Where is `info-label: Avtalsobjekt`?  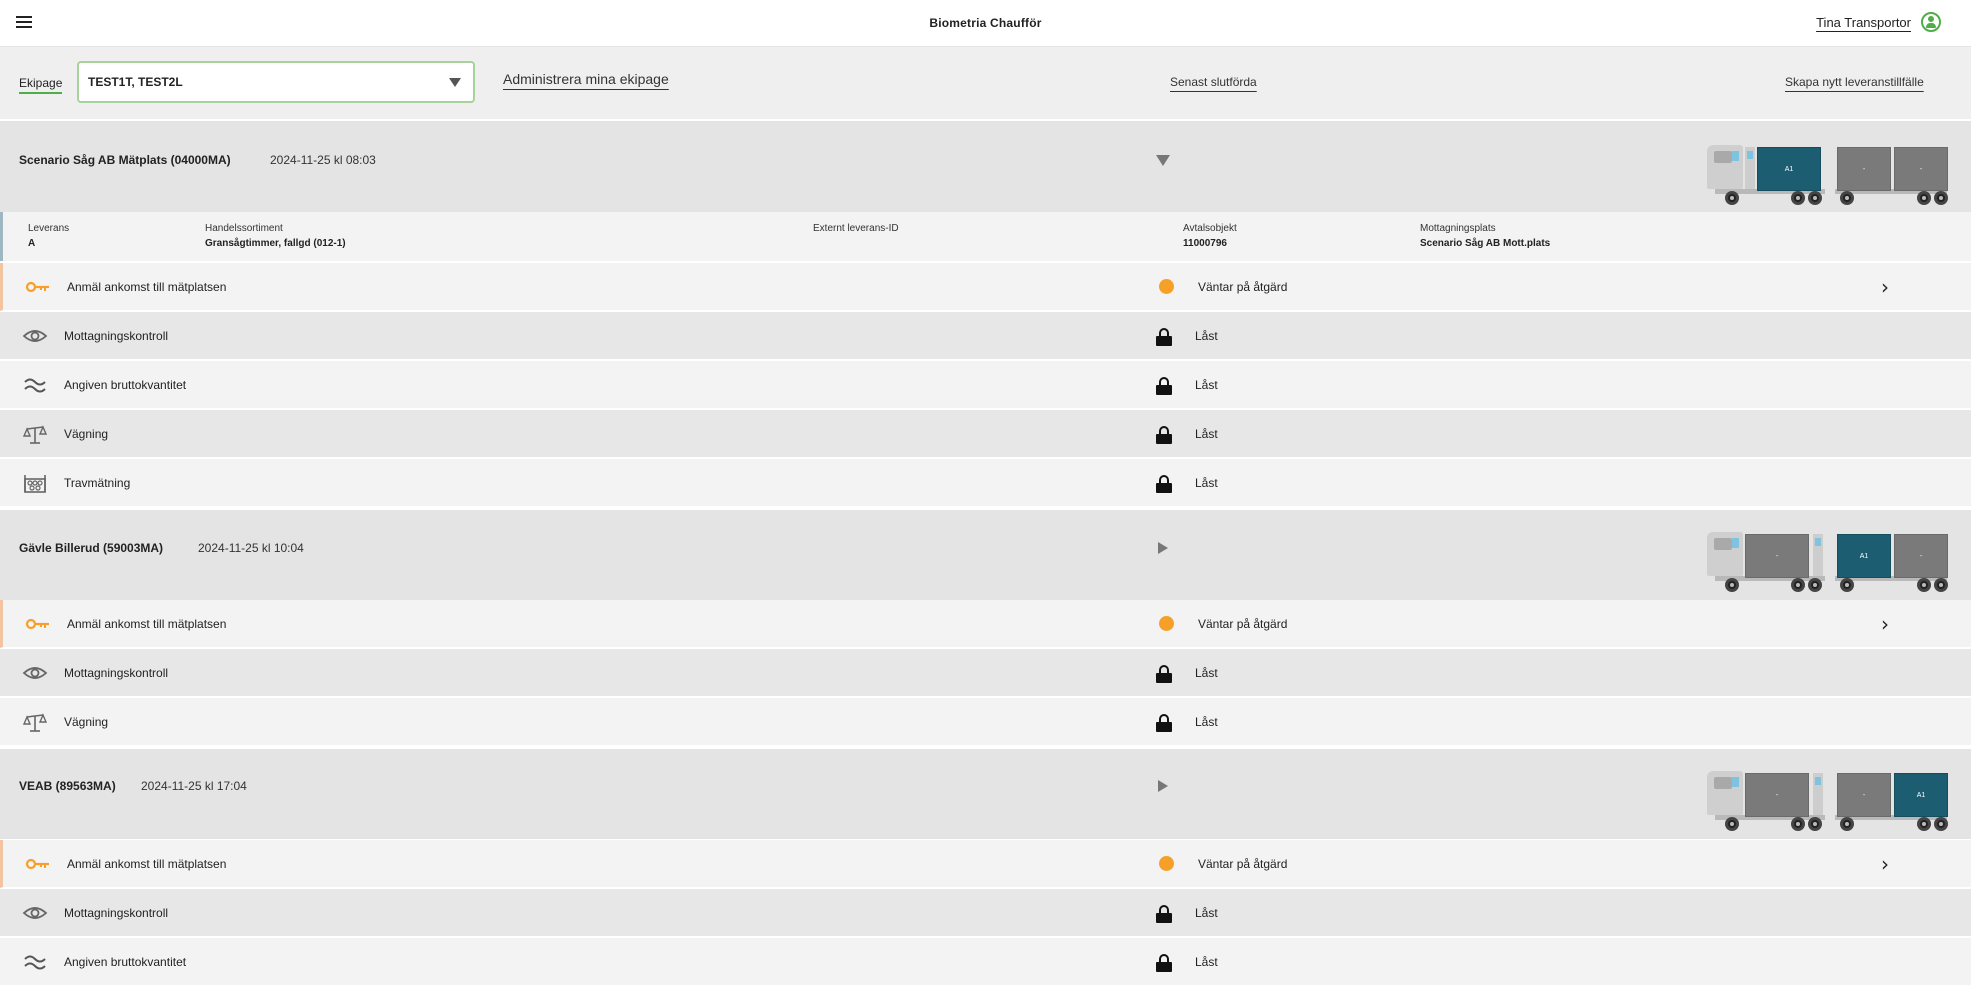 info-label: Avtalsobjekt is located at coordinates (1210, 228).